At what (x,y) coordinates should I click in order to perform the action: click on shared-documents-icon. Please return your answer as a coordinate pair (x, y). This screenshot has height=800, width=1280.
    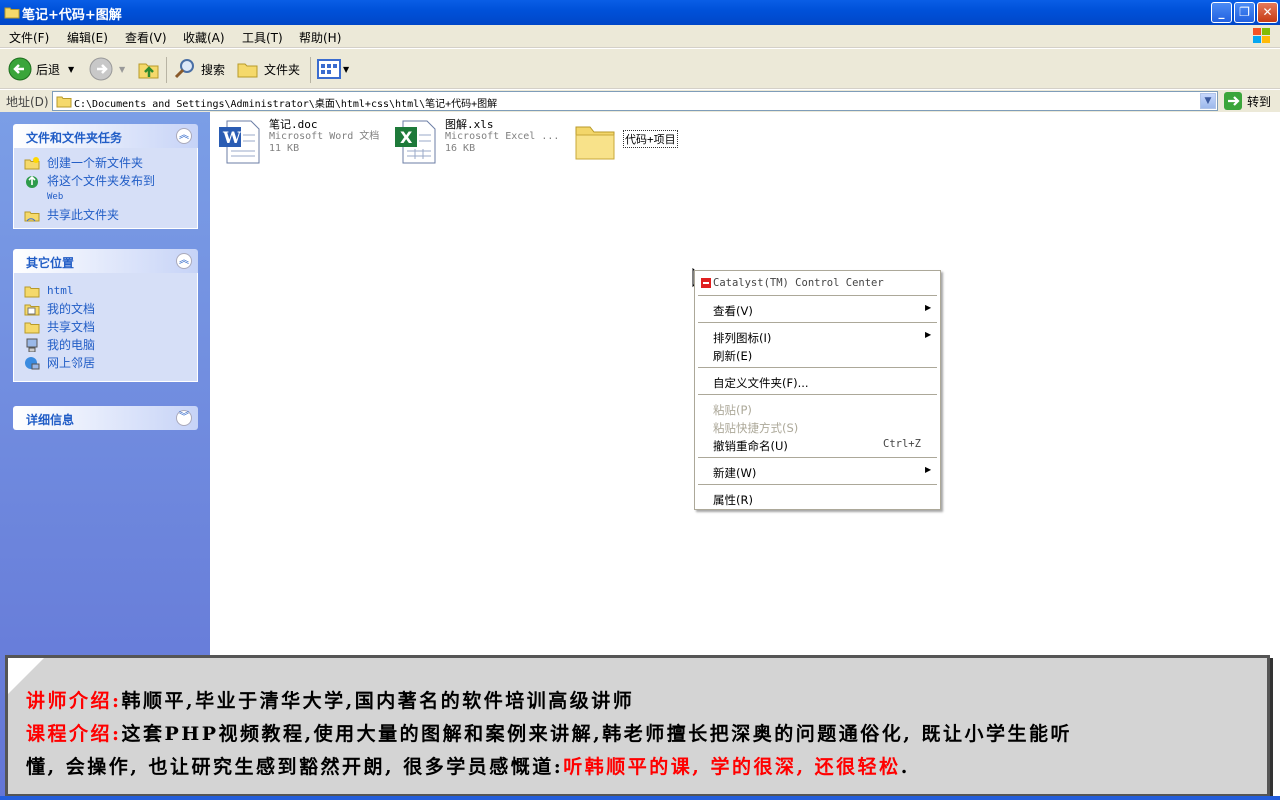
    Looking at the image, I should click on (32, 327).